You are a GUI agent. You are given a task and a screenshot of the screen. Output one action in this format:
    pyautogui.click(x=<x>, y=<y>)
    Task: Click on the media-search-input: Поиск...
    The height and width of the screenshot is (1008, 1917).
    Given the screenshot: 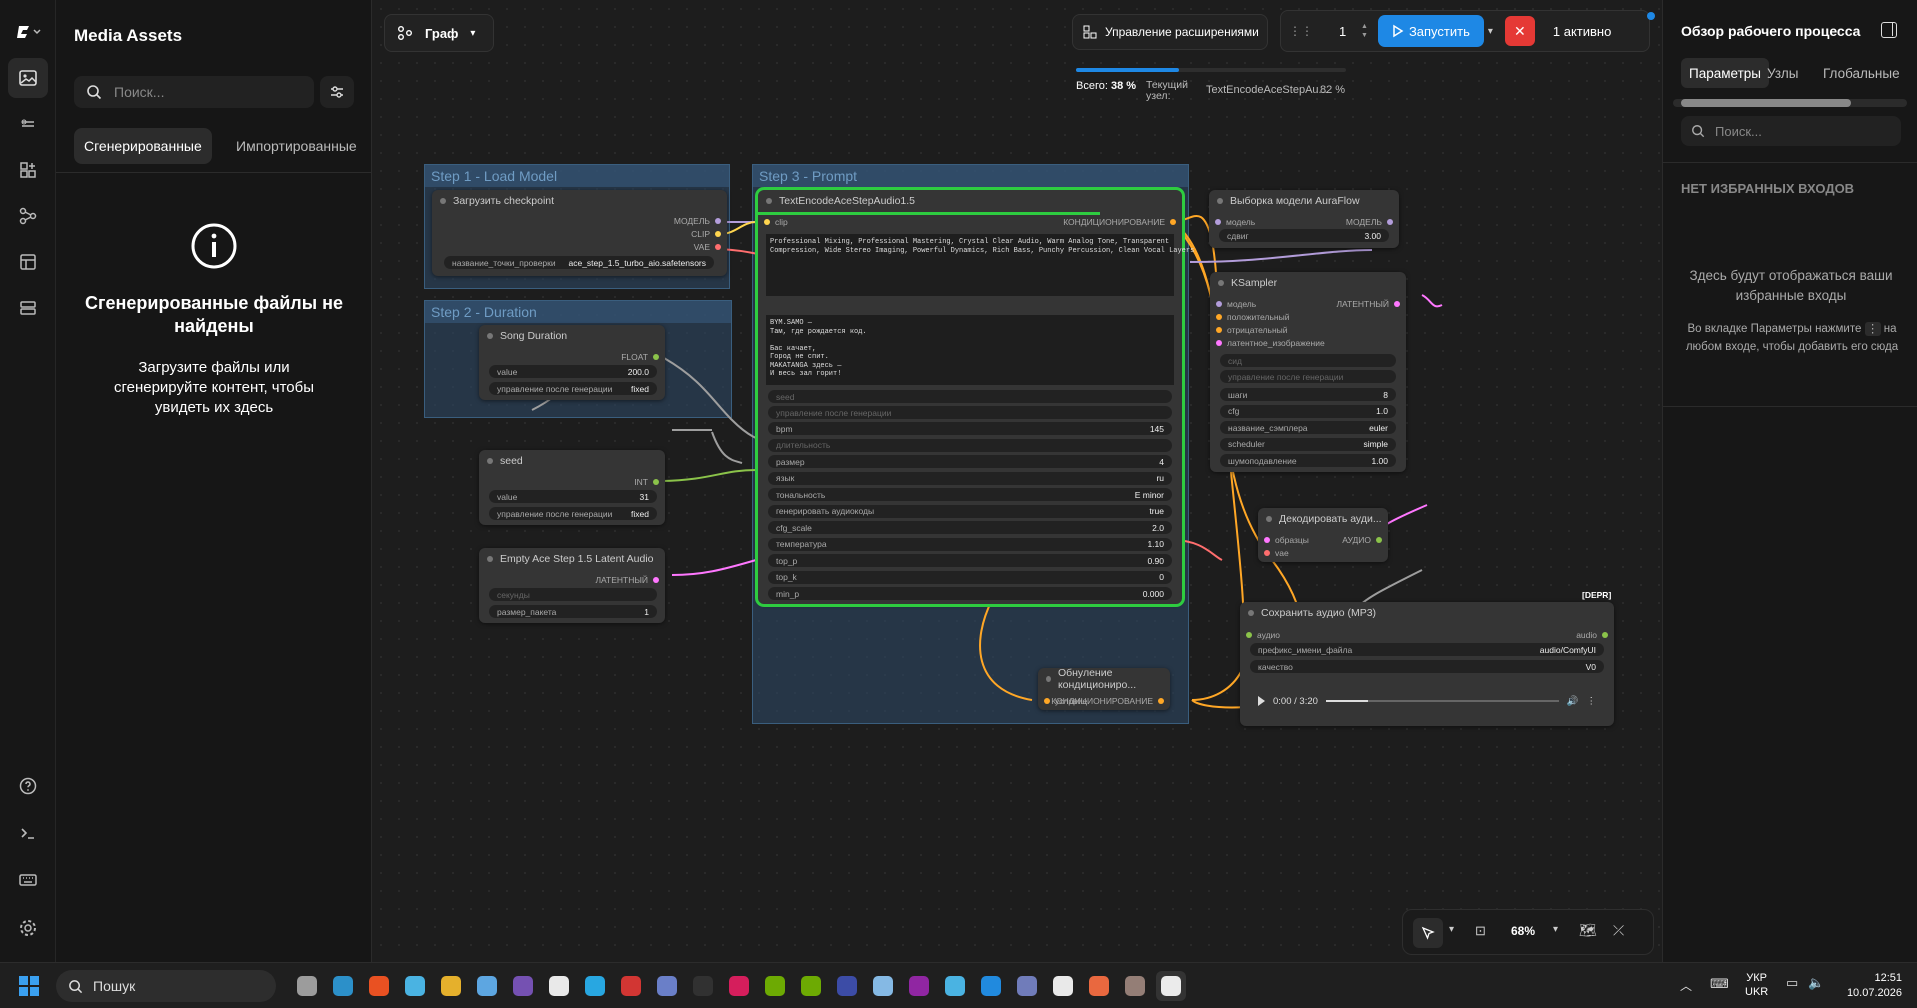 What is the action you would take?
    pyautogui.click(x=194, y=92)
    